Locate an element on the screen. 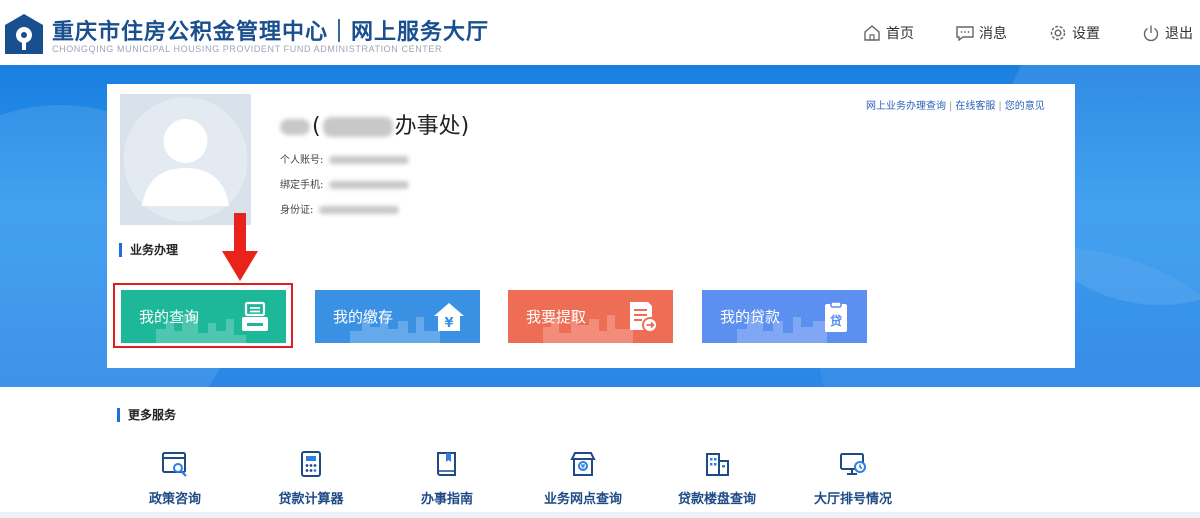 The width and height of the screenshot is (1200, 518). service-queue-status: 大厅排号情况 is located at coordinates (853, 478).